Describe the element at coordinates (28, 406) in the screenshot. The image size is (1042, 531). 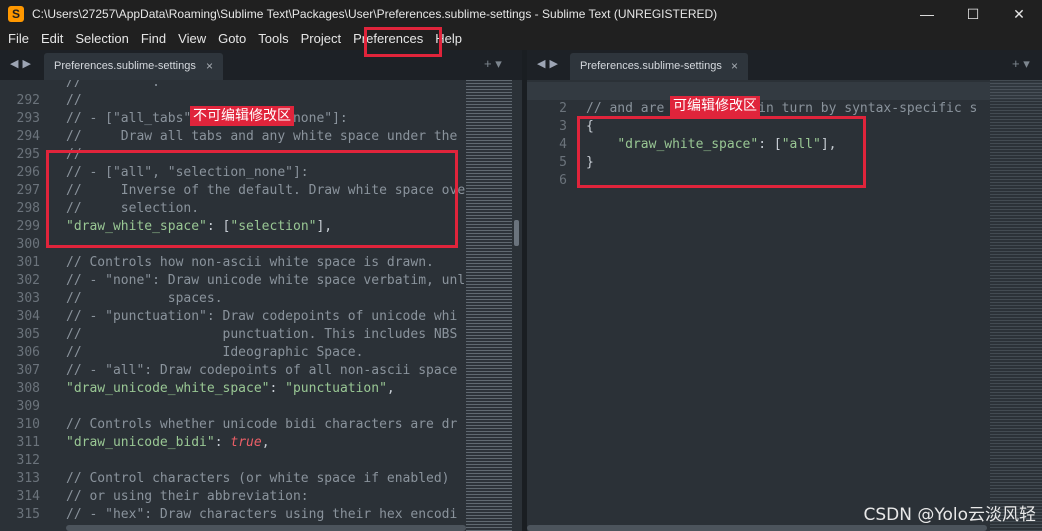
I see `line-number: 309` at that location.